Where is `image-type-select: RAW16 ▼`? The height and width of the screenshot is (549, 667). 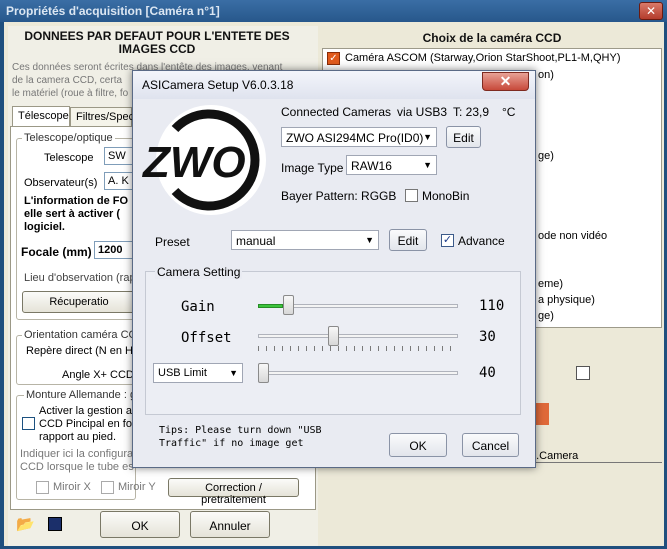
image-type-select: RAW16 ▼ is located at coordinates (391, 165).